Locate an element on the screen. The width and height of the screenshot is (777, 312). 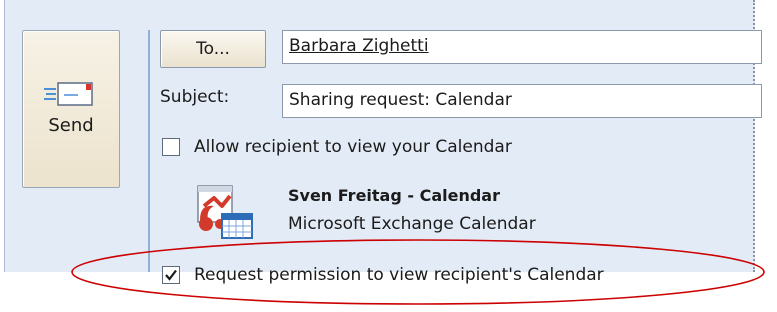
checkmark-icon is located at coordinates (171, 275).